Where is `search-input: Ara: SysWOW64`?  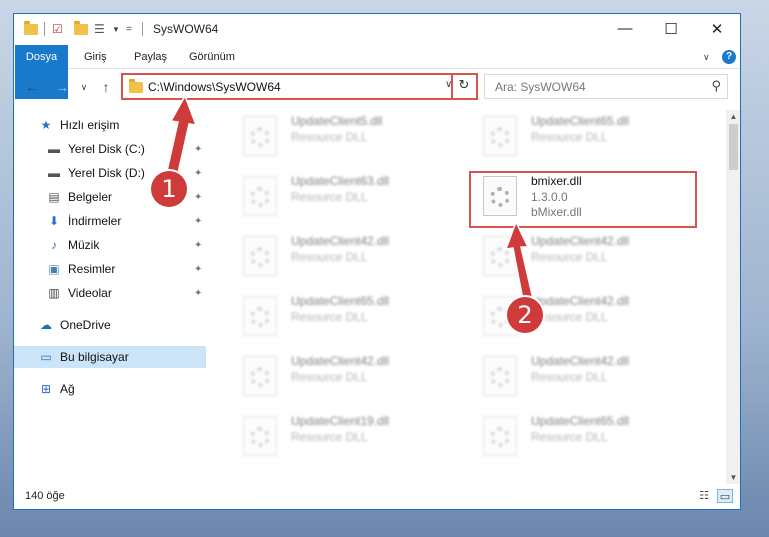
search-input: Ara: SysWOW64 is located at coordinates (540, 87).